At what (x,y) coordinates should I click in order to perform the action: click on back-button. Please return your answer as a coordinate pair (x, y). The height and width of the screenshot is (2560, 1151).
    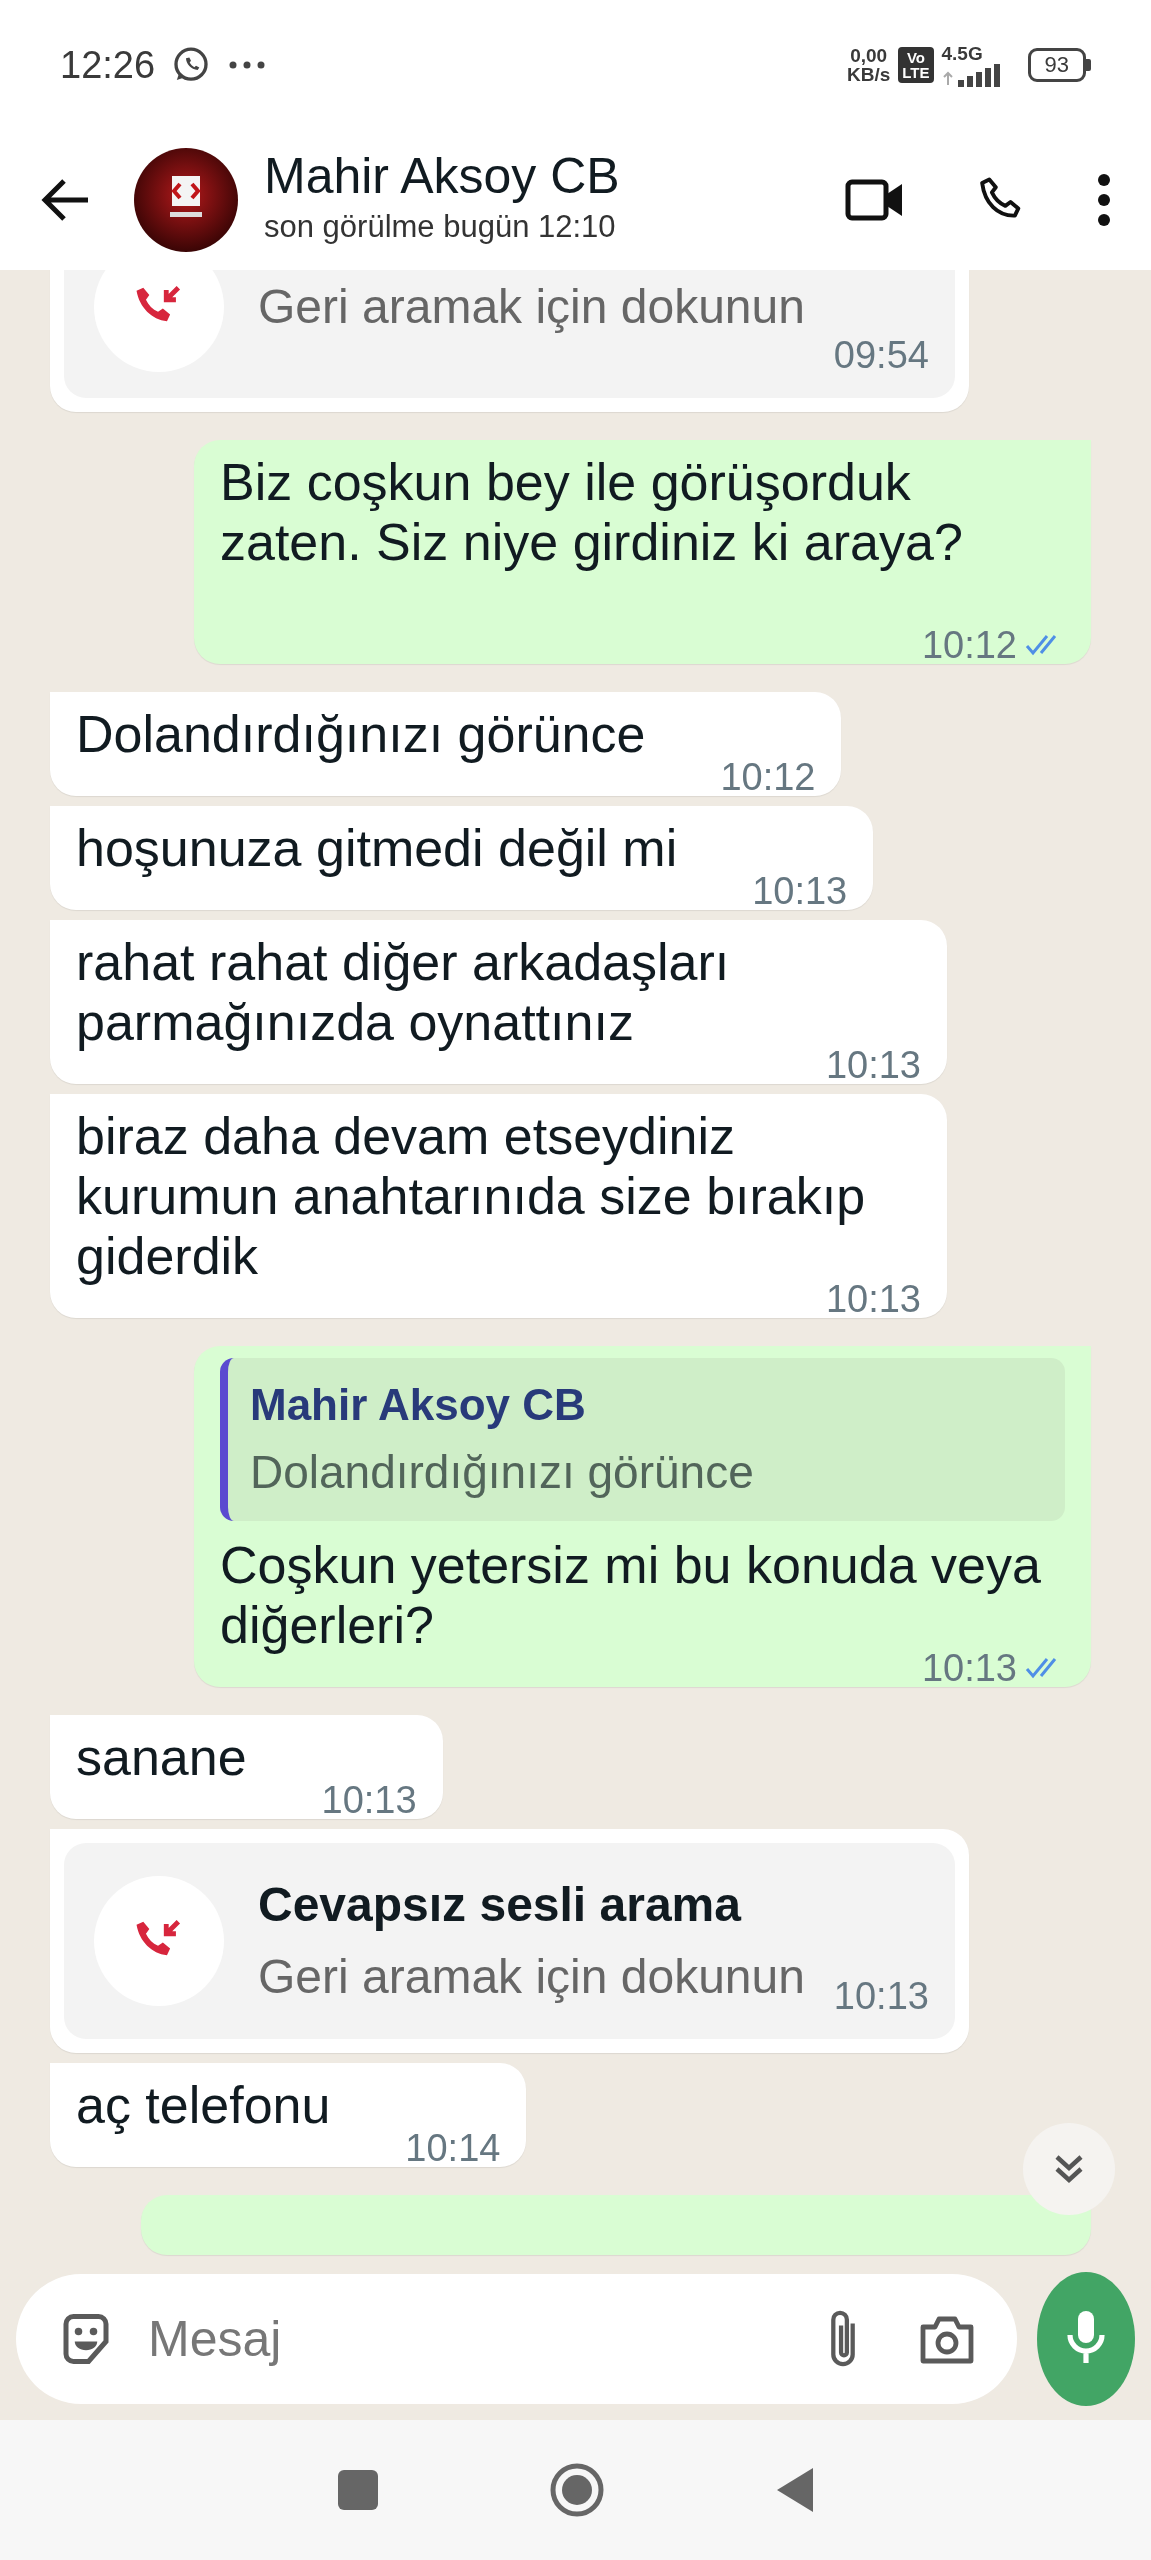
    Looking at the image, I should click on (65, 200).